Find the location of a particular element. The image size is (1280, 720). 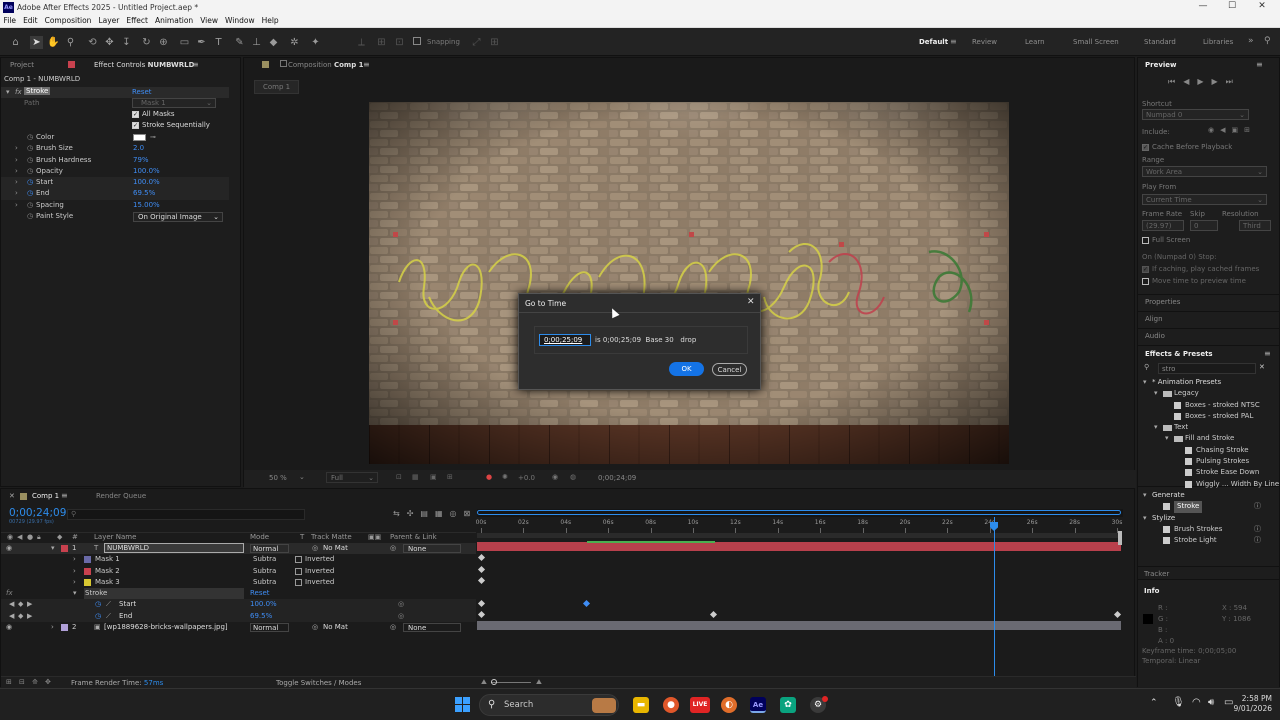

tab-composition: Composition Comp 1 is located at coordinates (326, 65).